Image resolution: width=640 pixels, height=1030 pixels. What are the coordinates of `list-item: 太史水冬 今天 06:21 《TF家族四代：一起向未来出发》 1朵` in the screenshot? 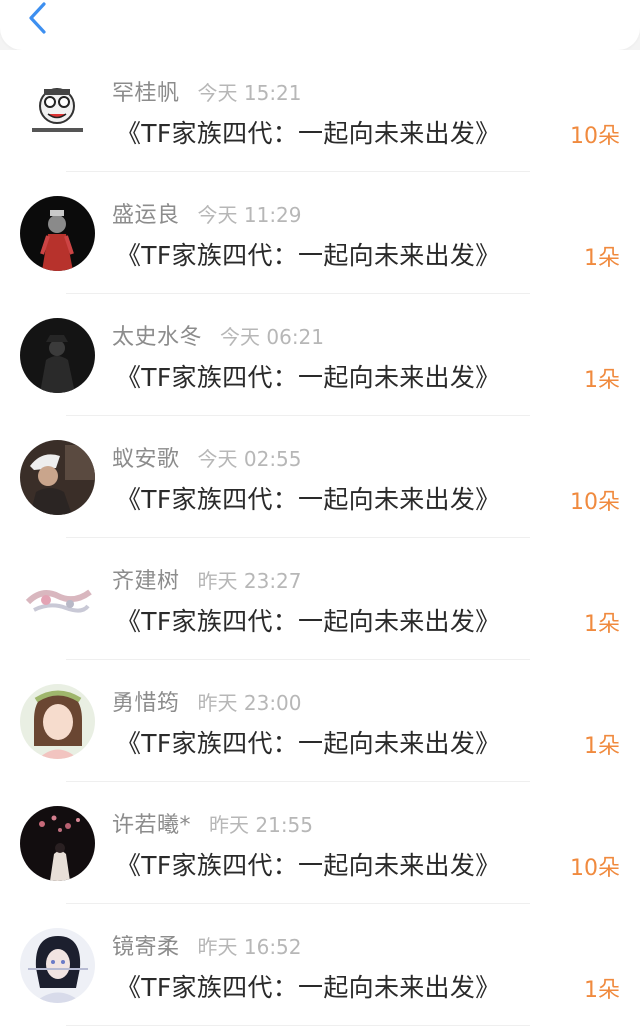 It's located at (320, 355).